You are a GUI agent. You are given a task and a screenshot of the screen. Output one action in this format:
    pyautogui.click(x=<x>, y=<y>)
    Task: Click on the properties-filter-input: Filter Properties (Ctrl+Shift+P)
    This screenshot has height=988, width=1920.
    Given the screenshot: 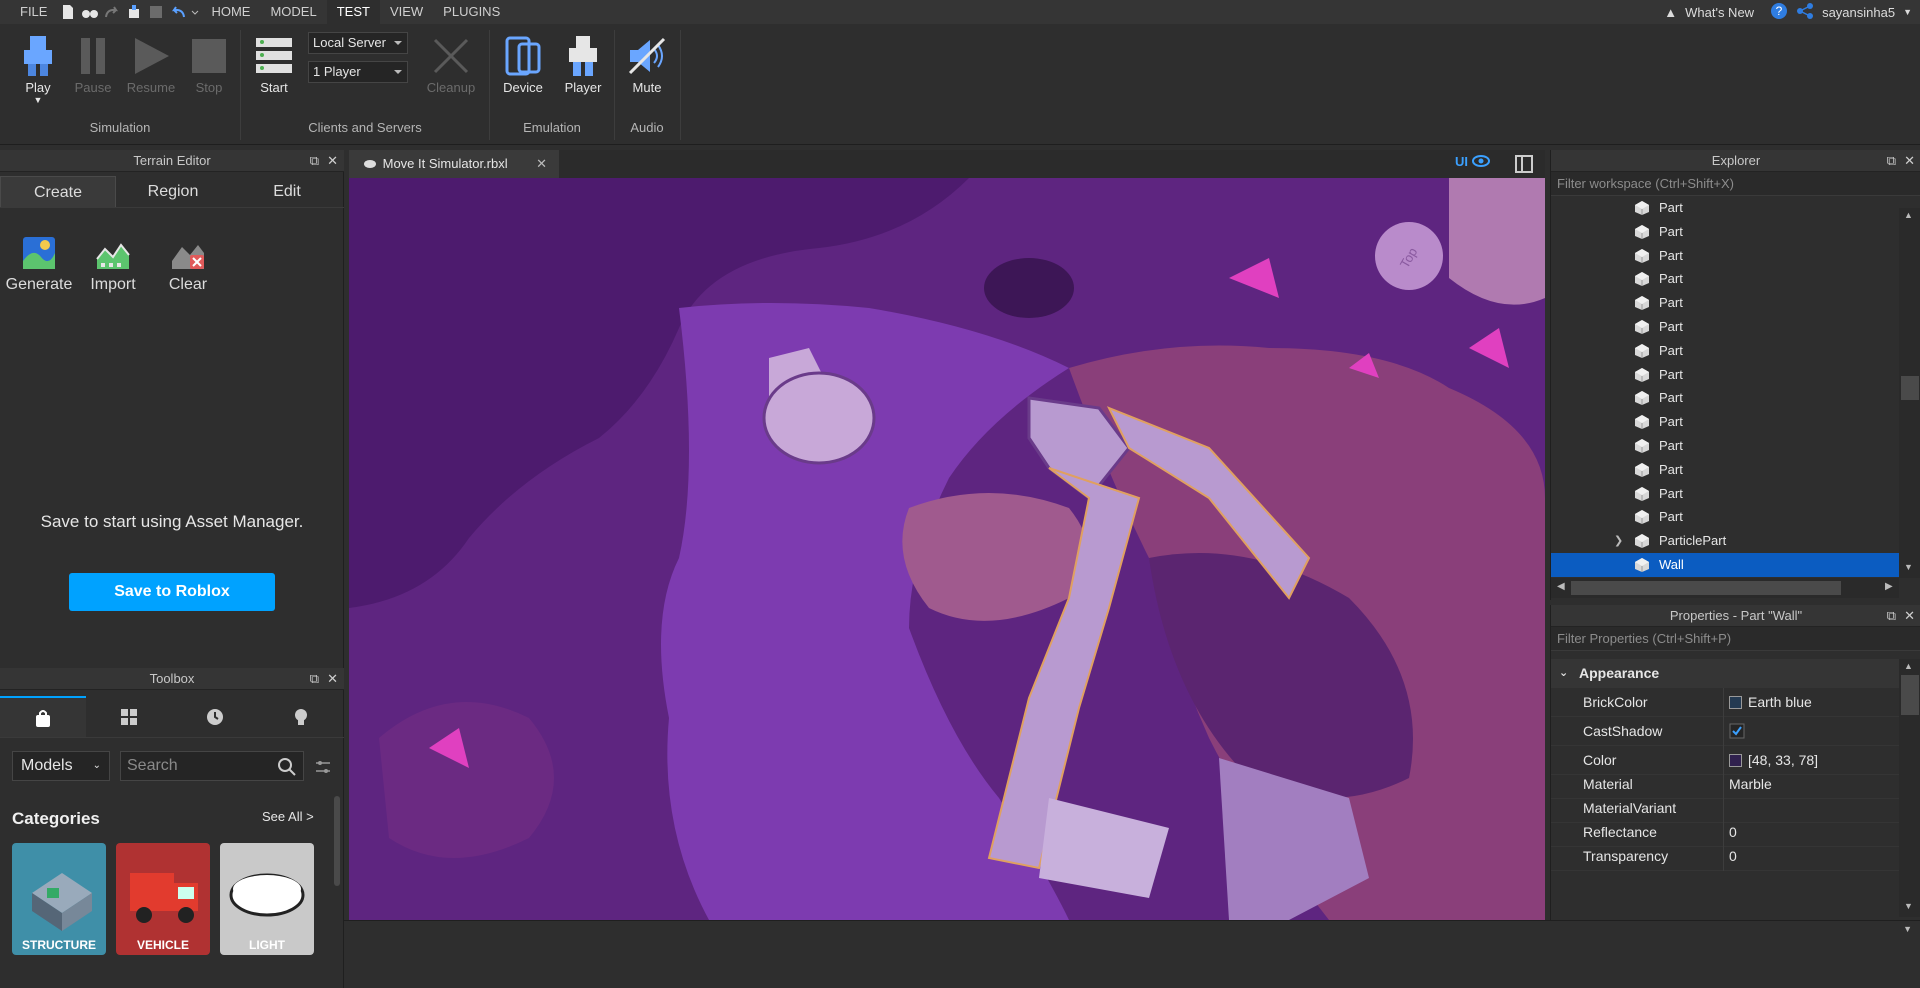 What is the action you would take?
    pyautogui.click(x=1735, y=639)
    